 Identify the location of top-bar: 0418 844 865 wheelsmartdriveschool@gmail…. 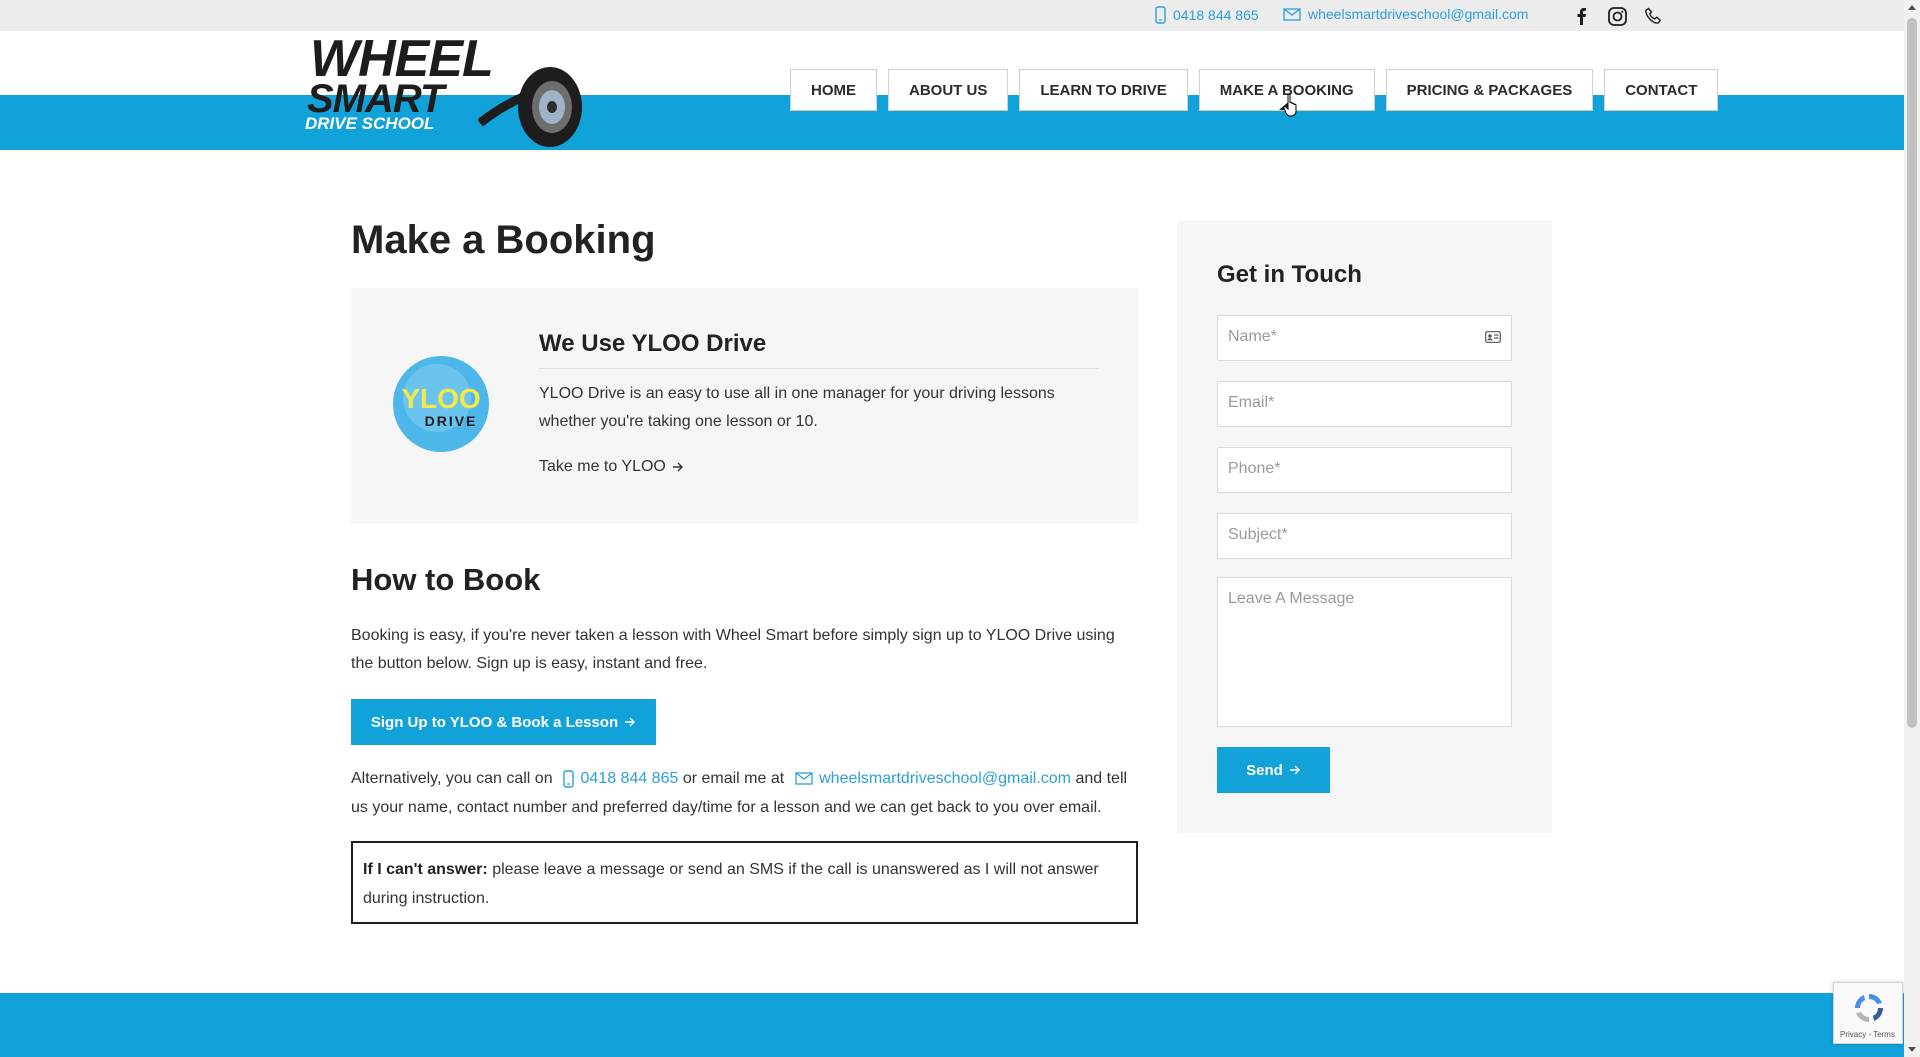
(952, 15).